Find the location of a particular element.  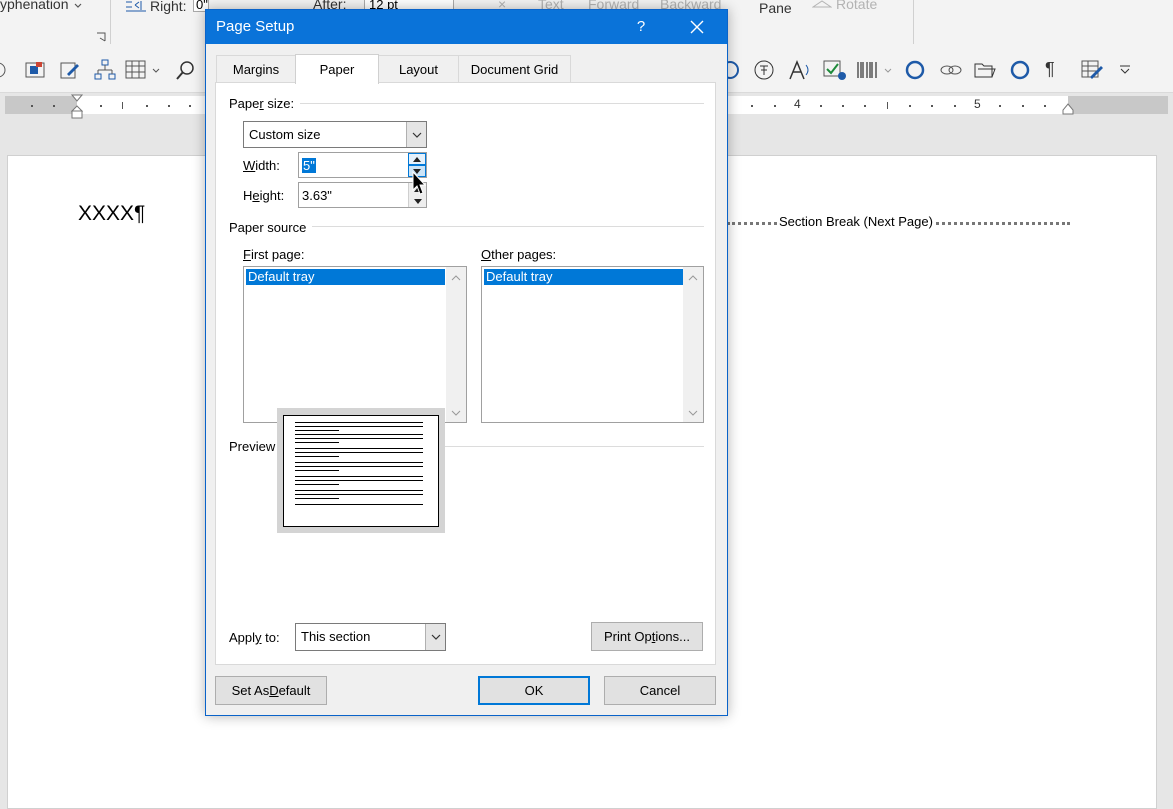

circle-icon is located at coordinates (4, 70).